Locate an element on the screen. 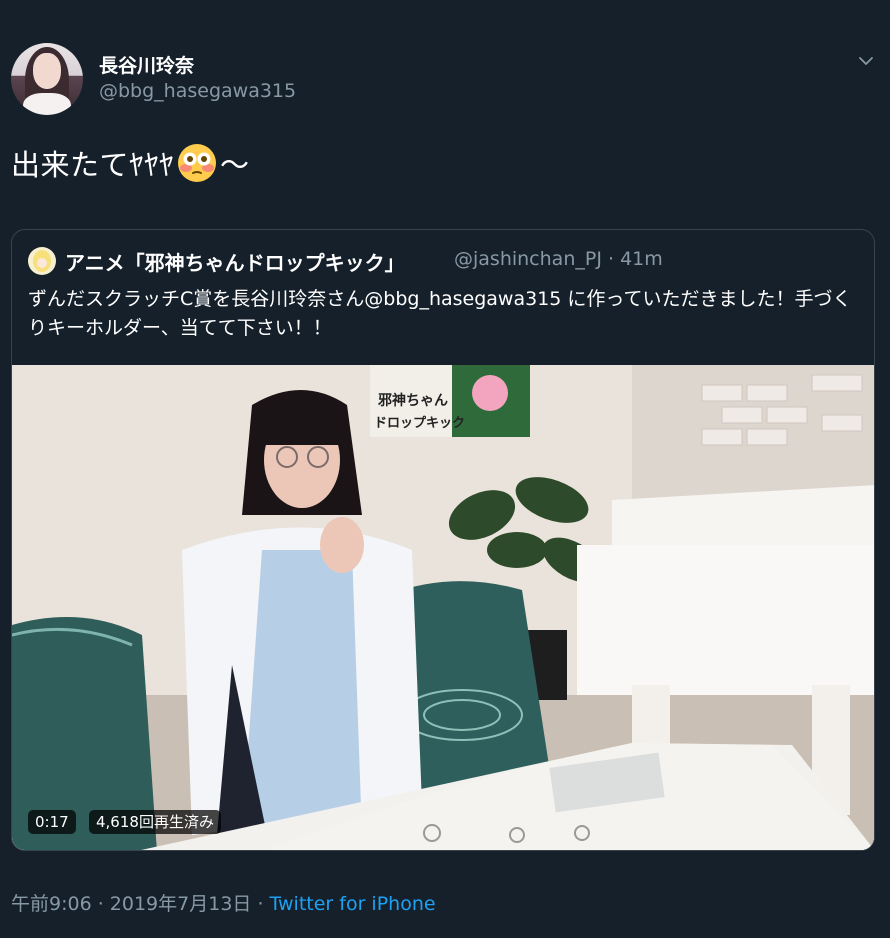  poster-title-1: 邪神ちゃん is located at coordinates (412, 400).